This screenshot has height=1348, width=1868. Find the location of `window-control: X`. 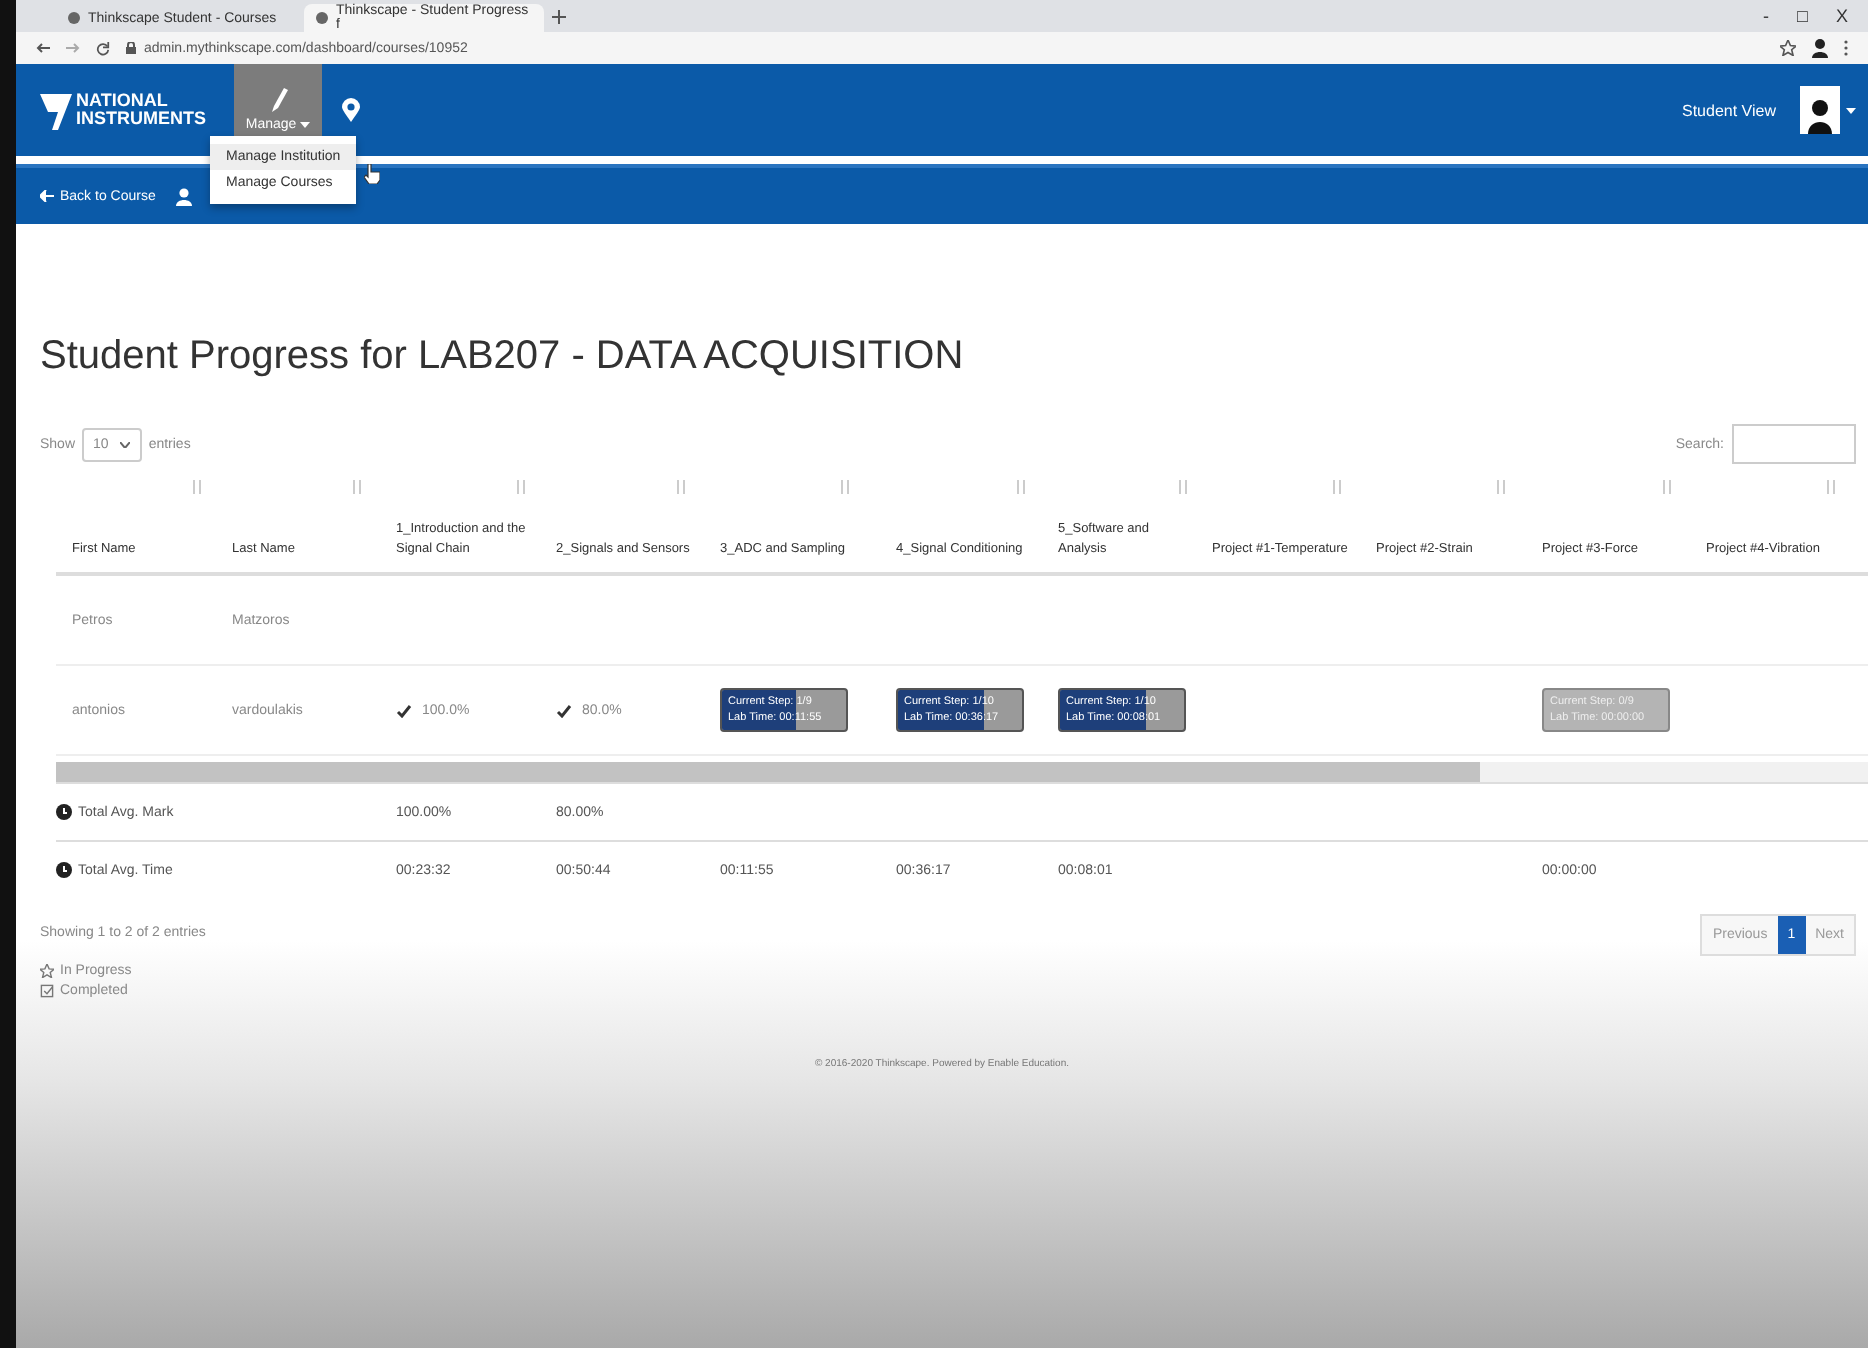

window-control: X is located at coordinates (1841, 16).